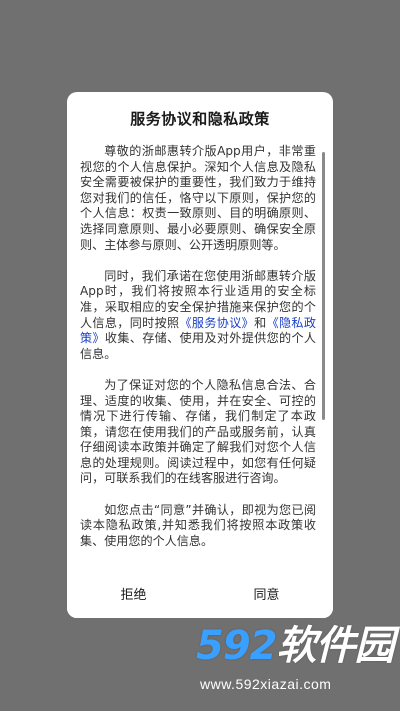  Describe the element at coordinates (266, 593) in the screenshot. I see `agree-button: 同意` at that location.